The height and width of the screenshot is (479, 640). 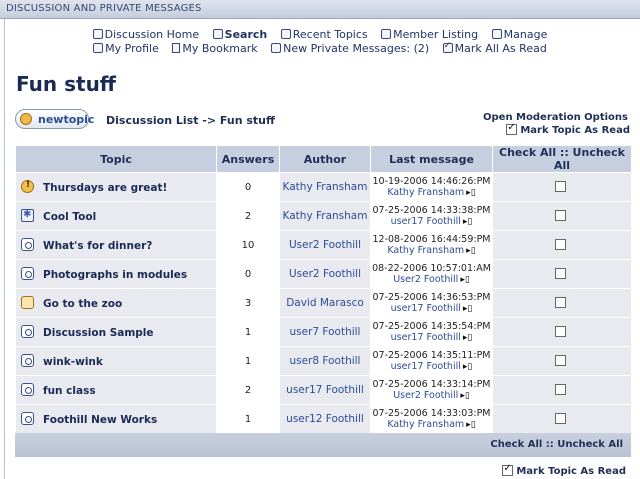 I want to click on recent-topics-icon, so click(x=285, y=34).